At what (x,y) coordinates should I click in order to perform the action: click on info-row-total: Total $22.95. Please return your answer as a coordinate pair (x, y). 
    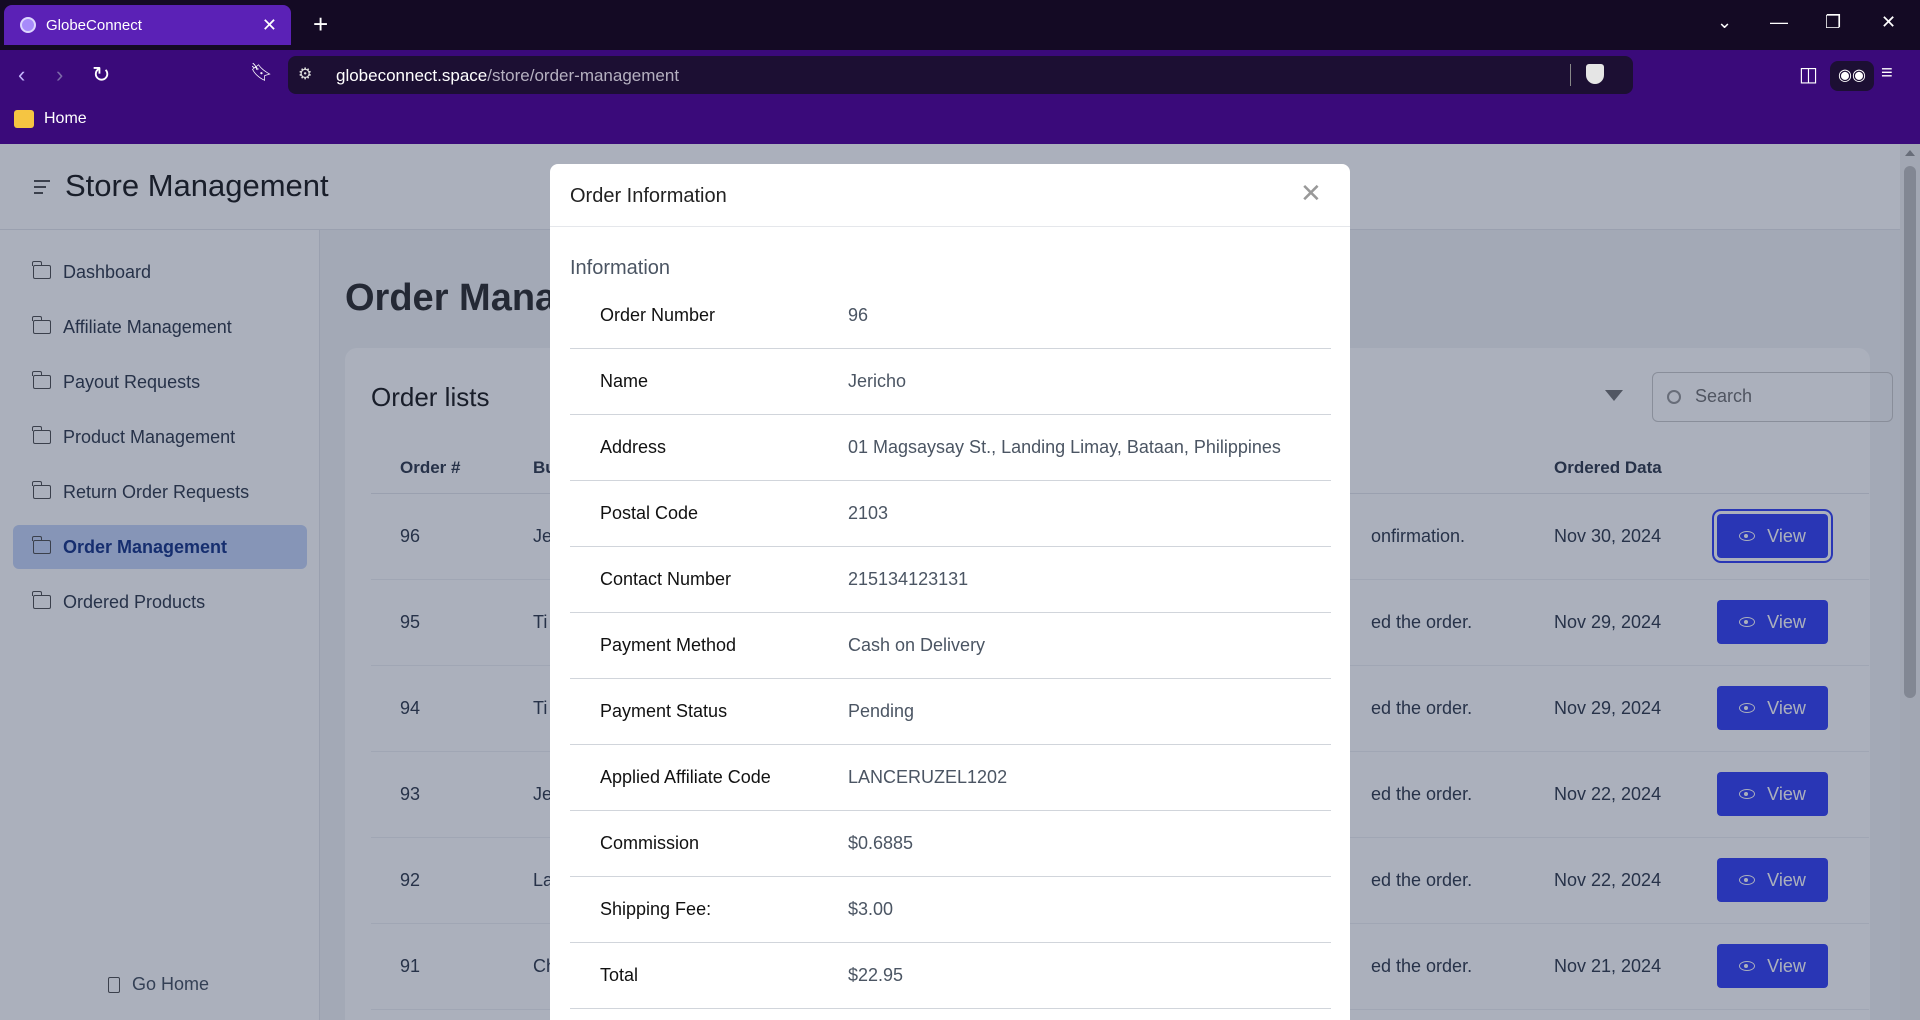
    Looking at the image, I should click on (950, 976).